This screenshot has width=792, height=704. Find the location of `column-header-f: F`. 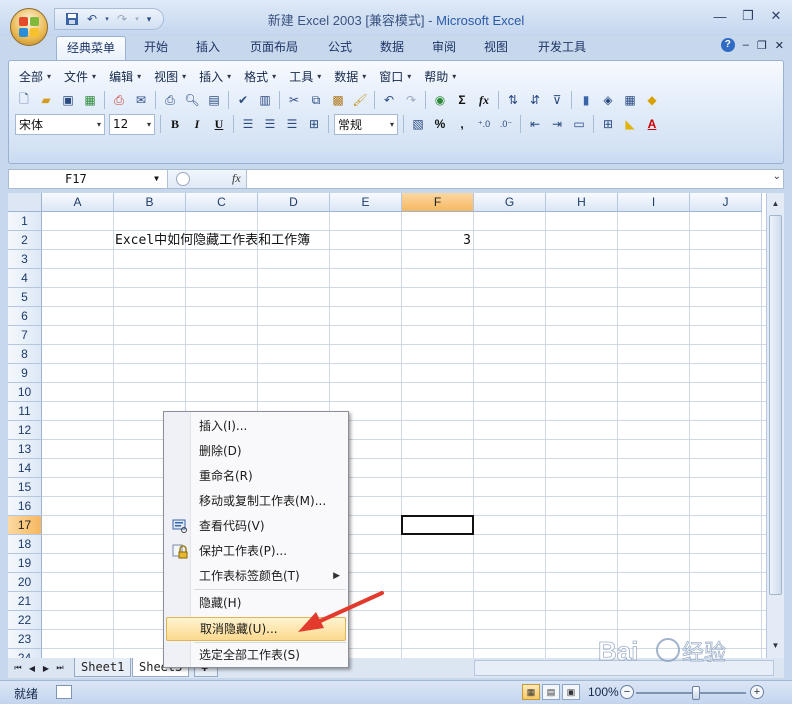

column-header-f: F is located at coordinates (438, 202).